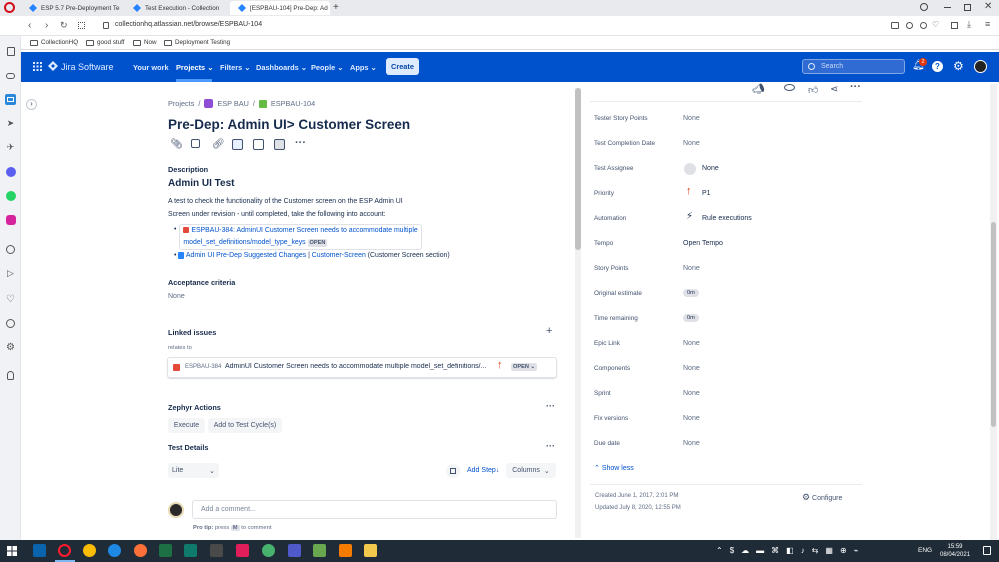  What do you see at coordinates (925, 550) in the screenshot?
I see `language-indicator: ENG` at bounding box center [925, 550].